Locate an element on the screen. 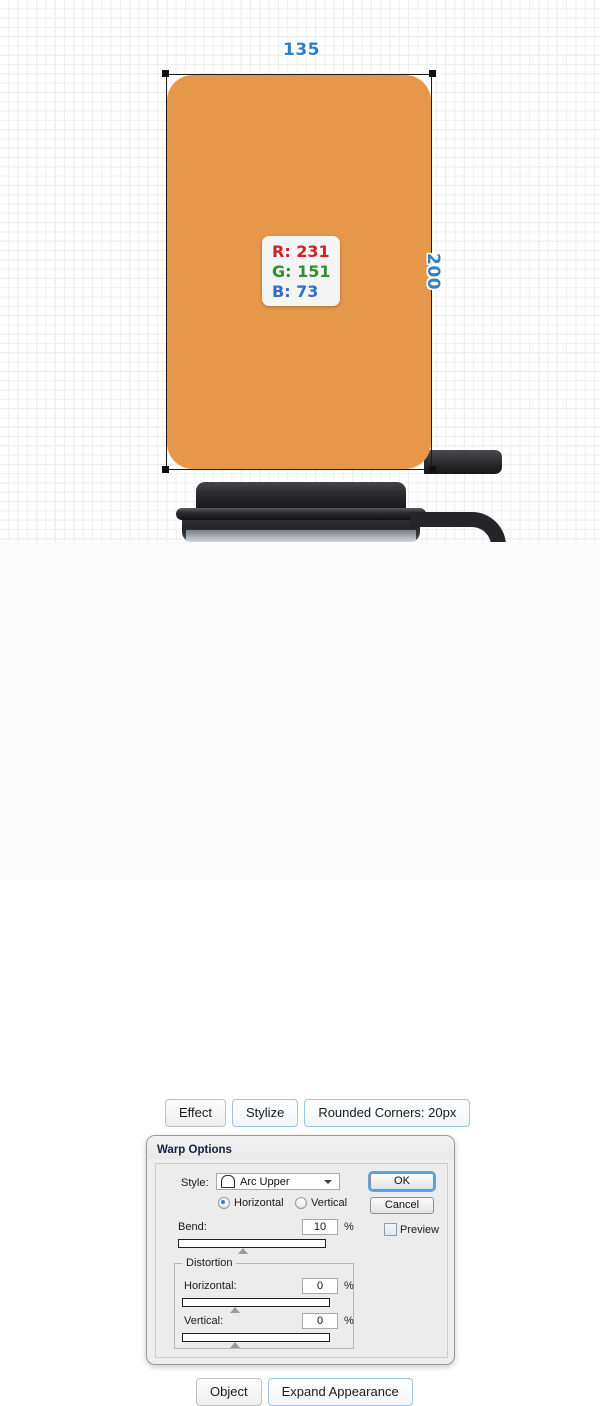 The width and height of the screenshot is (600, 1406). distortion-vertical-unit: % is located at coordinates (349, 1321).